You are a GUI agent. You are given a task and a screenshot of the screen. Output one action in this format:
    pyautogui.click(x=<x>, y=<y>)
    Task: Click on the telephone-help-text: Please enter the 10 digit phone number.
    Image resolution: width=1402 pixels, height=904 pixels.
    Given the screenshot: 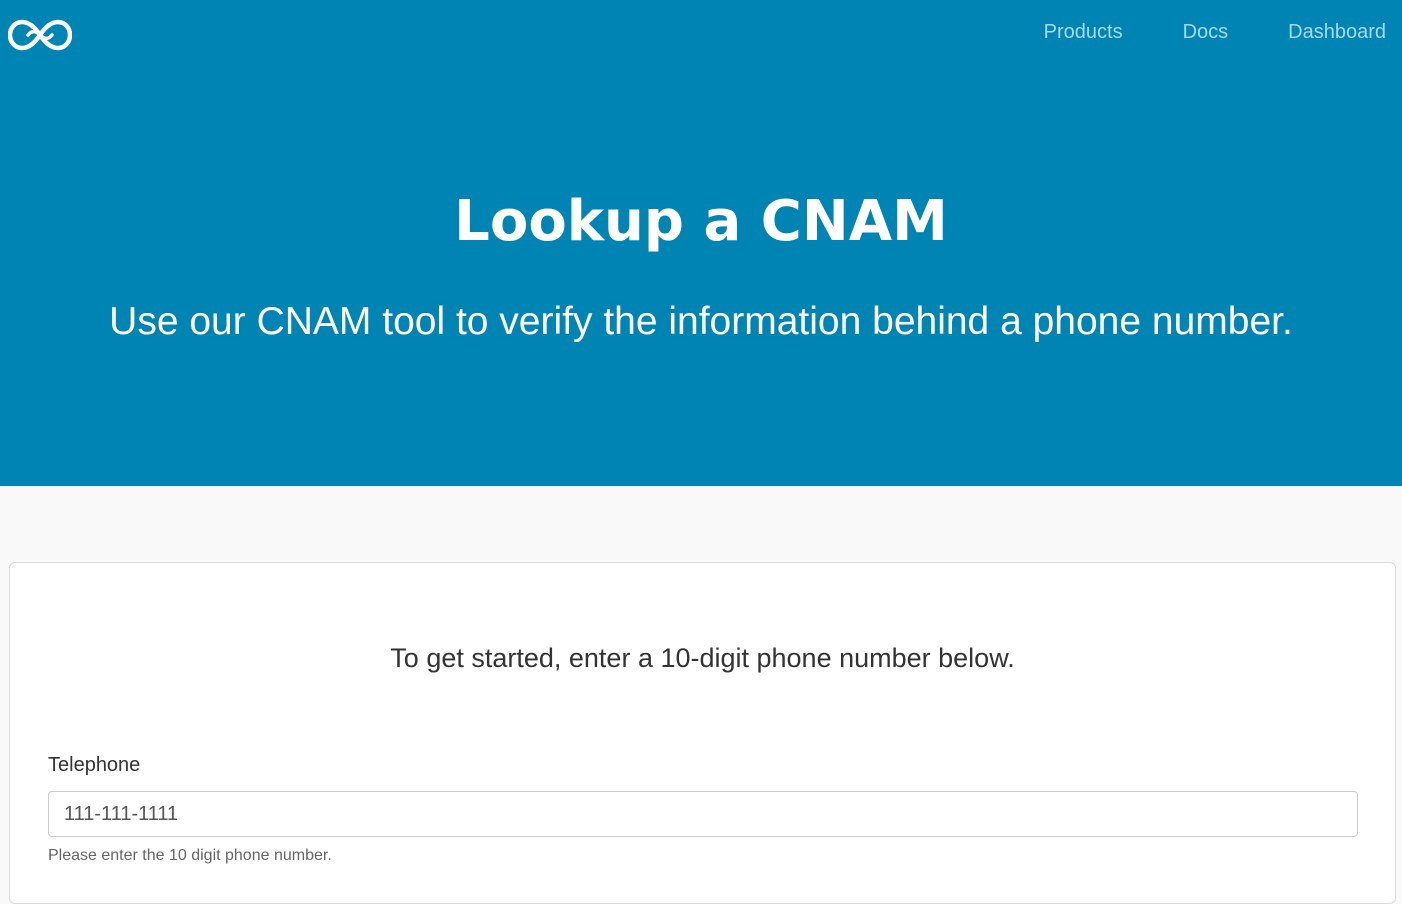 What is the action you would take?
    pyautogui.click(x=190, y=855)
    